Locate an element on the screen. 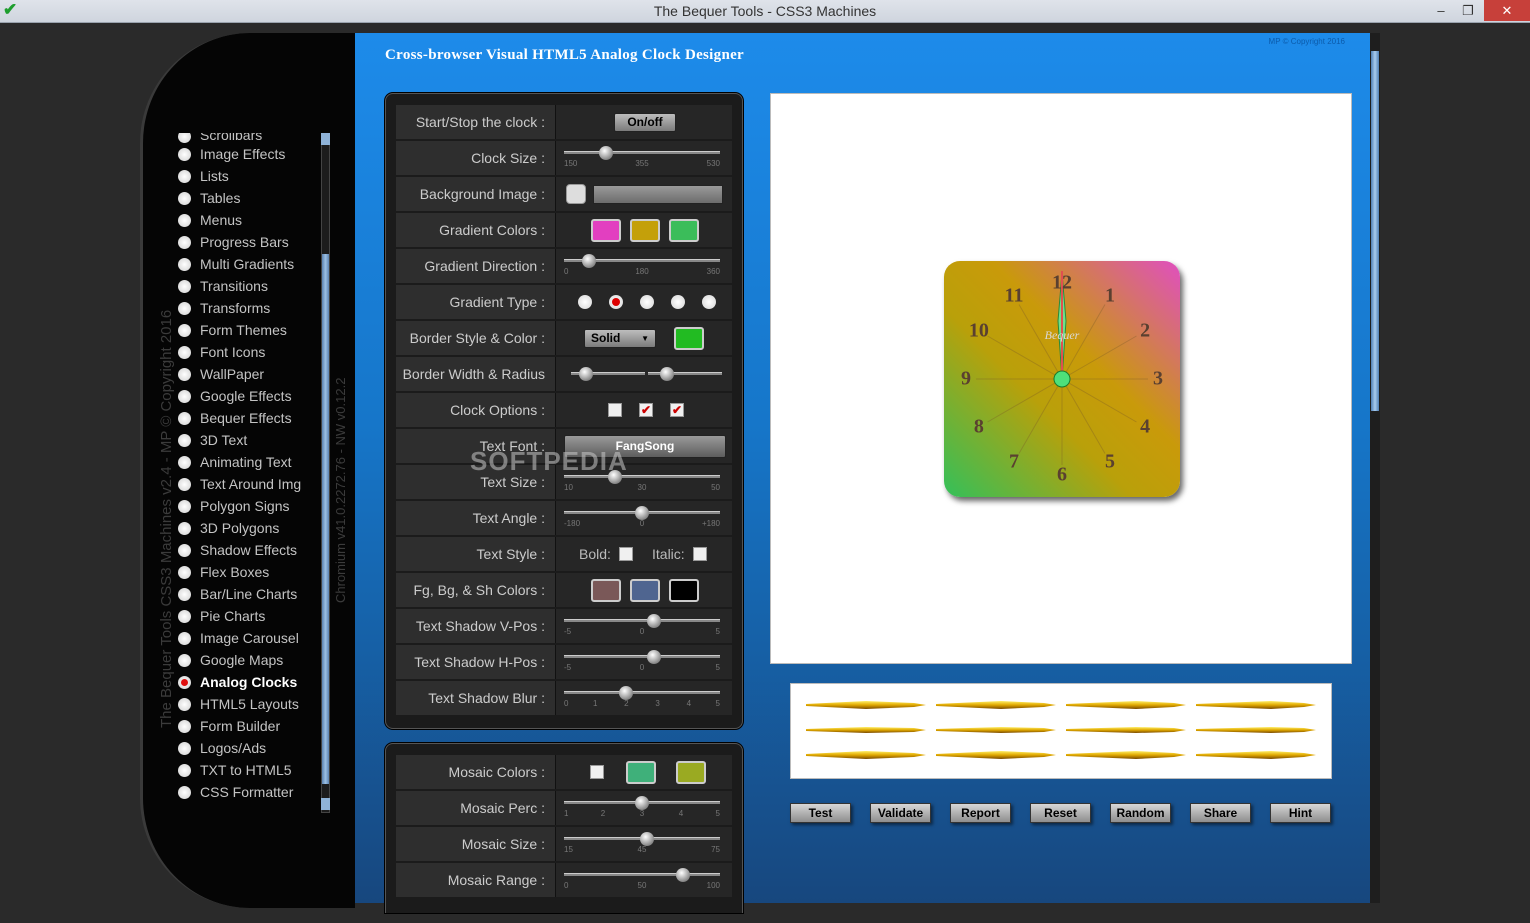 The height and width of the screenshot is (923, 1530). sidebar-item: Google Maps is located at coordinates (248, 660).